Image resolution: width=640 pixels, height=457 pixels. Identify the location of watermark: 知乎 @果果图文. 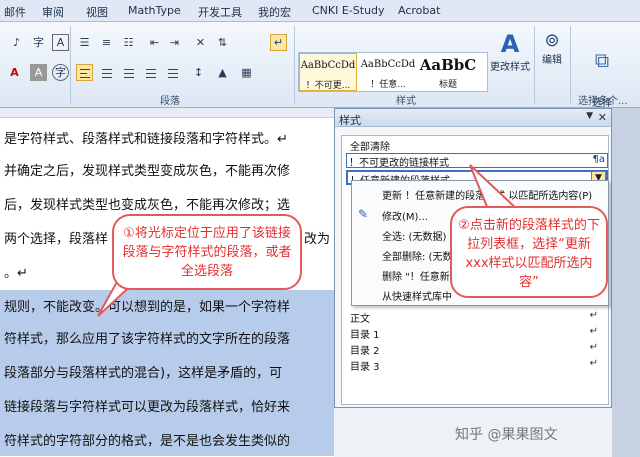
(506, 435).